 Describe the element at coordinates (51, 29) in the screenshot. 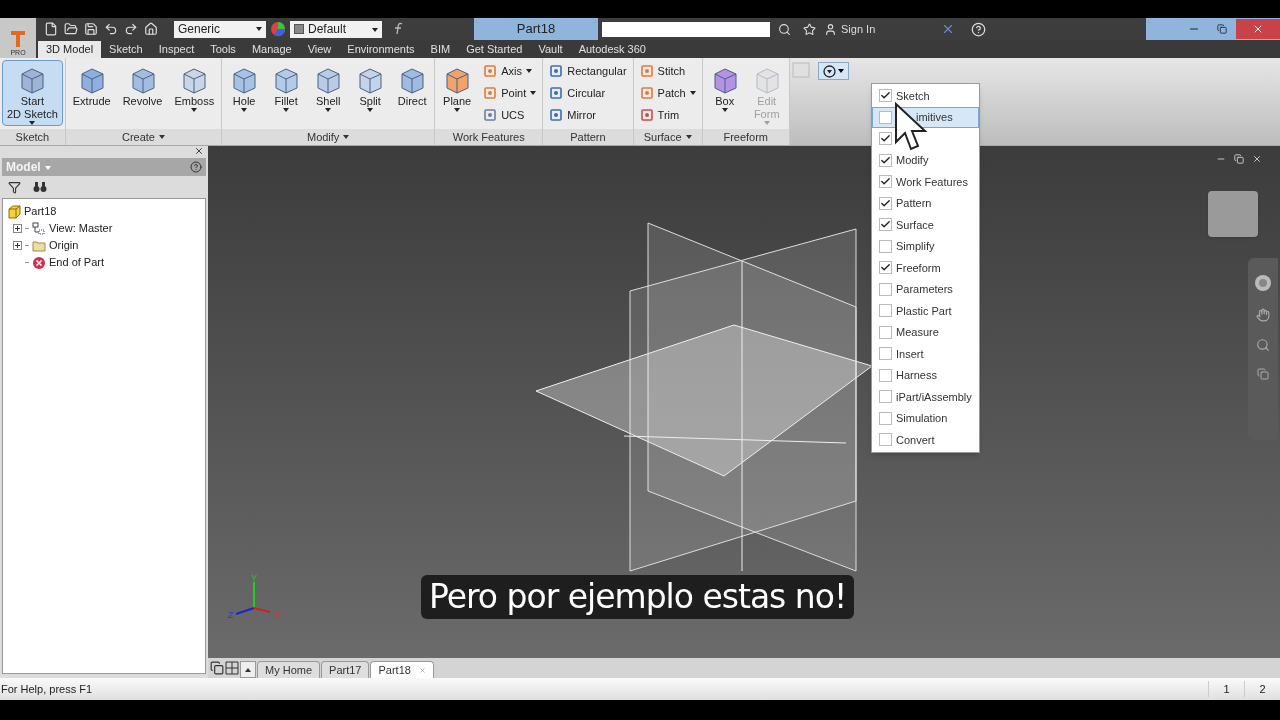

I see `new-file-icon` at that location.